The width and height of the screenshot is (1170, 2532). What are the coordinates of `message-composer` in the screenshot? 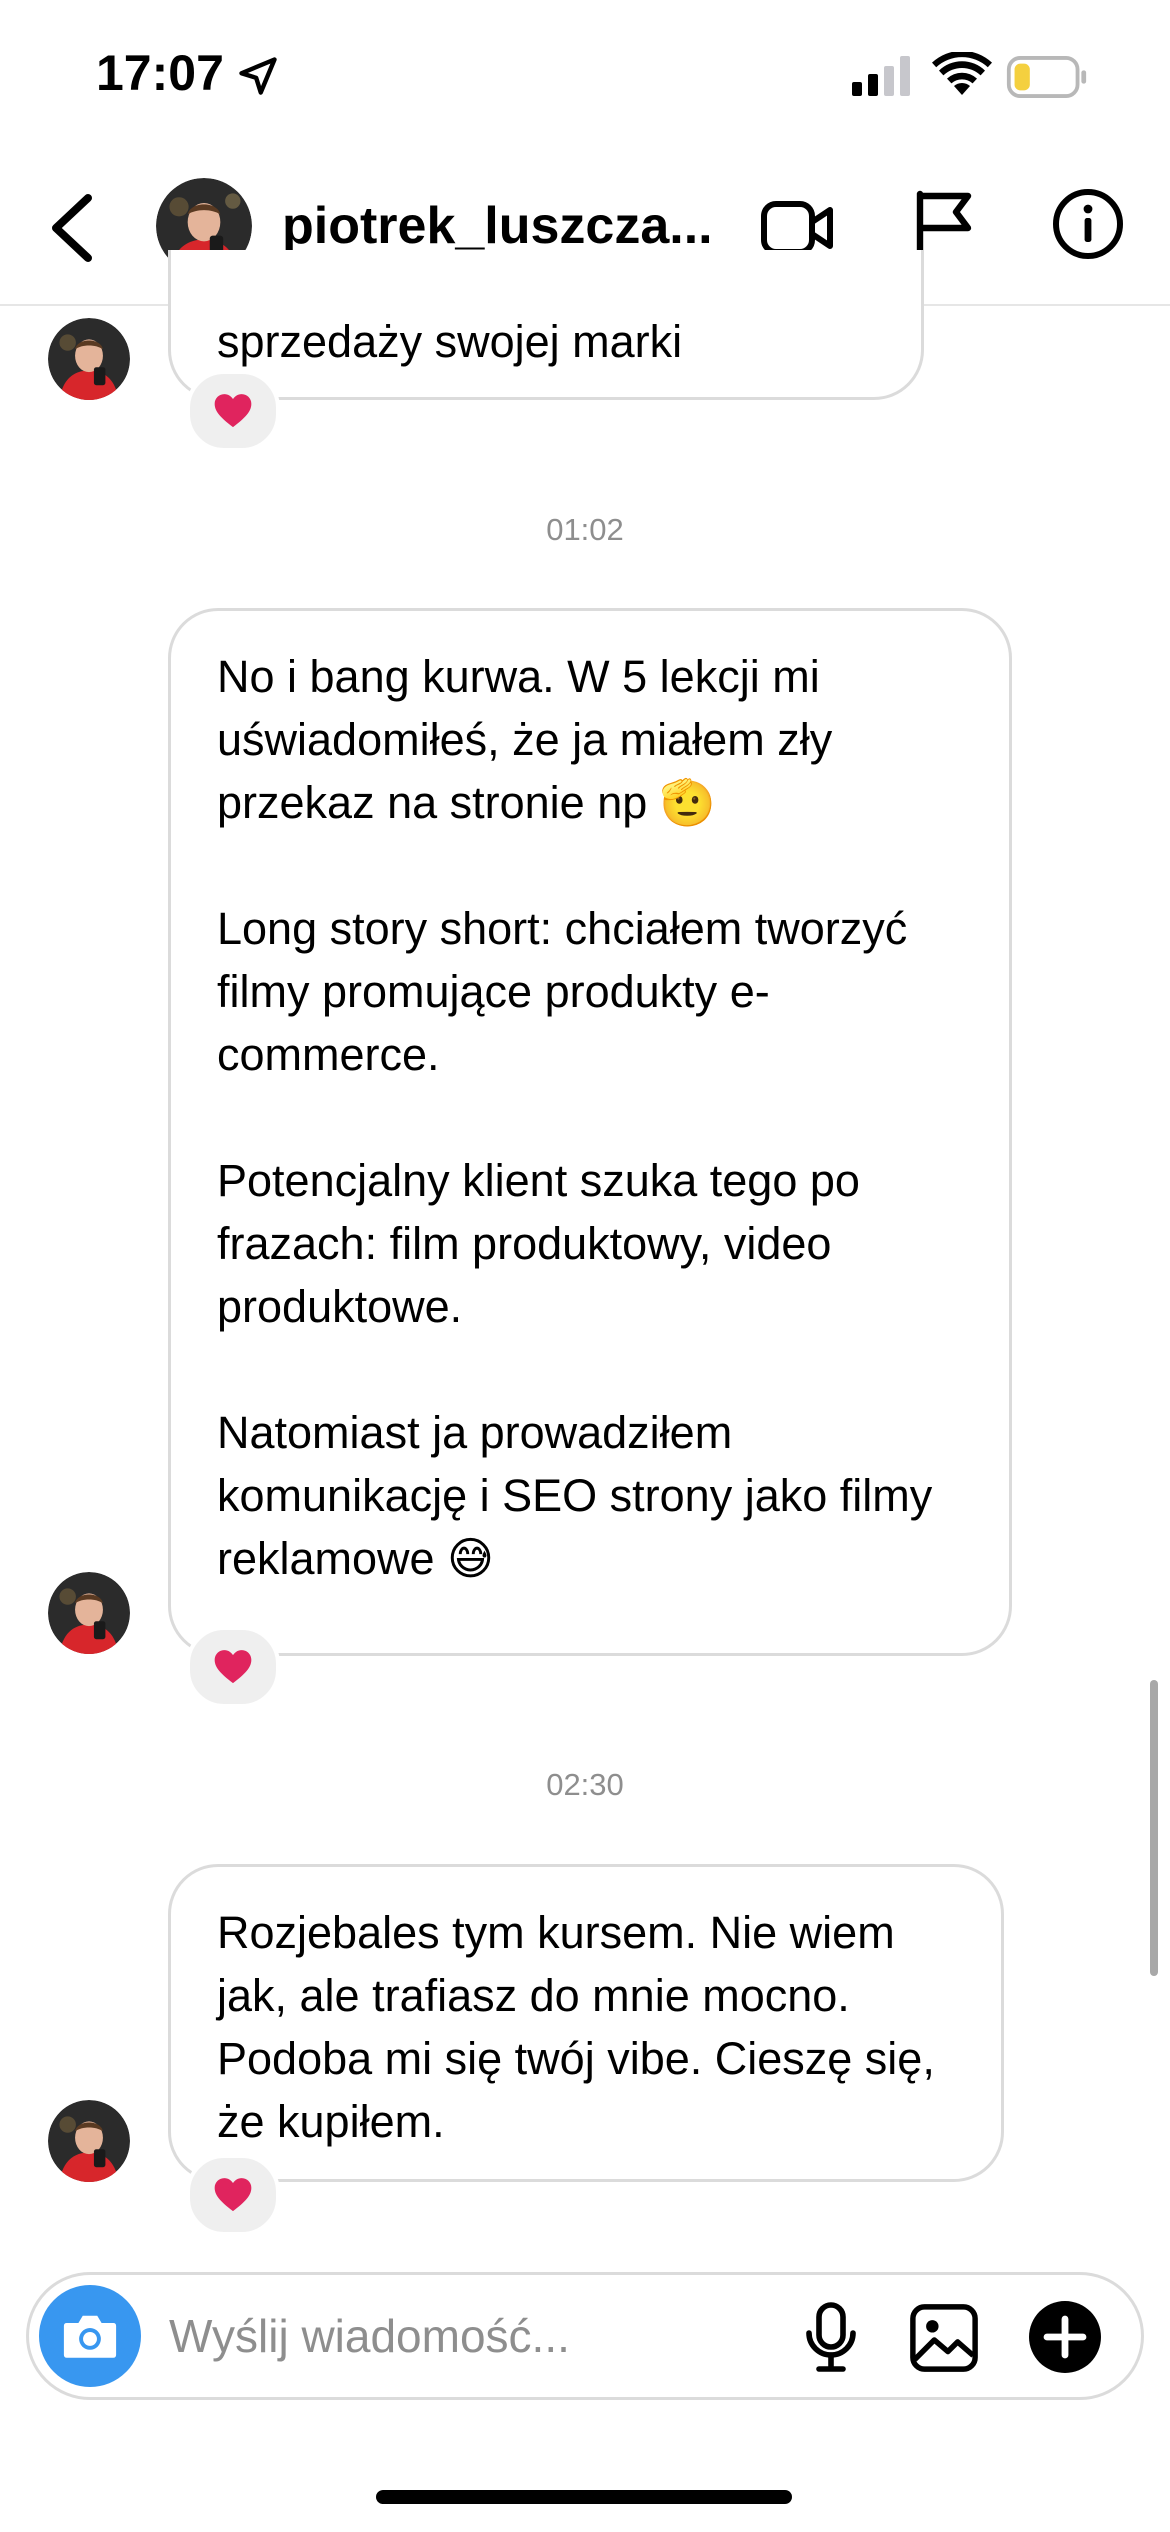 It's located at (585, 2336).